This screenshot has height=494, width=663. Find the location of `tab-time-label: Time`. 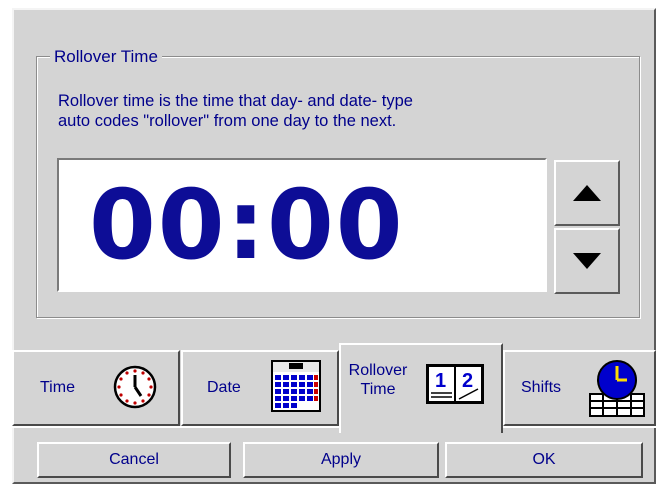

tab-time-label: Time is located at coordinates (57, 387).